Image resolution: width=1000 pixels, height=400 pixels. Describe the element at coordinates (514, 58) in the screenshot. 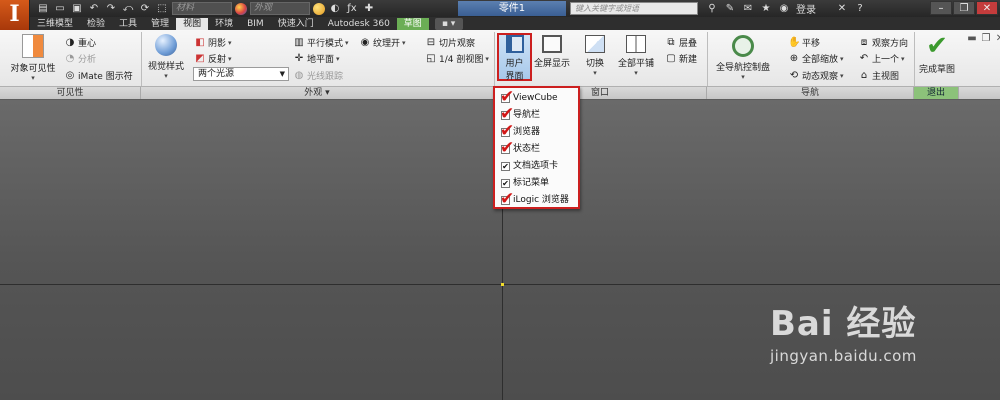

I see `user-interface-button: 用户 界面` at that location.